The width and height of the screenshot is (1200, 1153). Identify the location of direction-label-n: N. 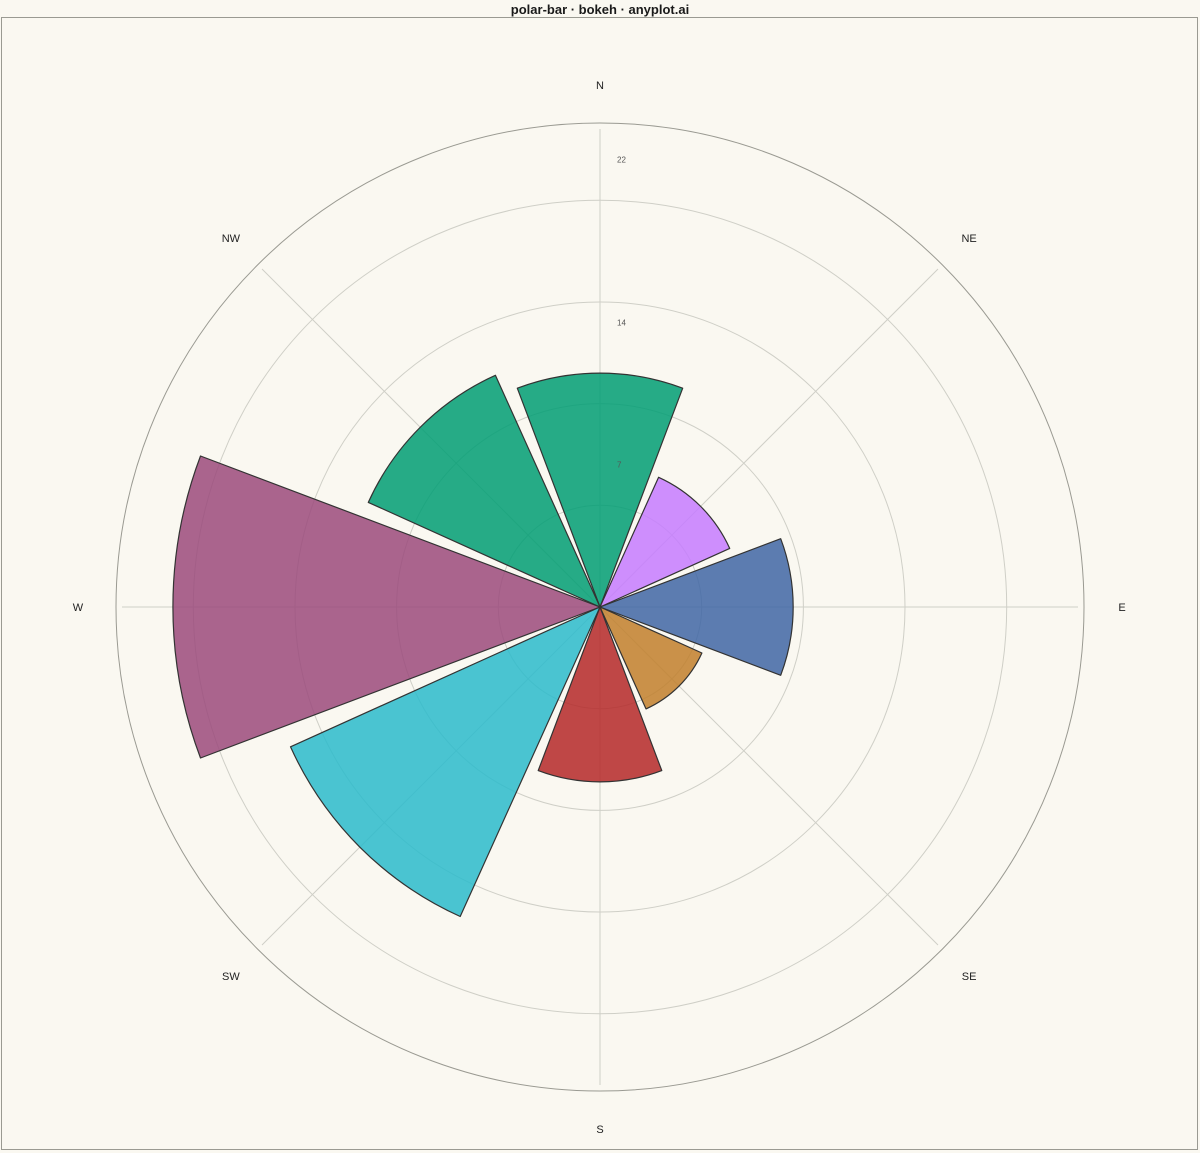
(600, 86).